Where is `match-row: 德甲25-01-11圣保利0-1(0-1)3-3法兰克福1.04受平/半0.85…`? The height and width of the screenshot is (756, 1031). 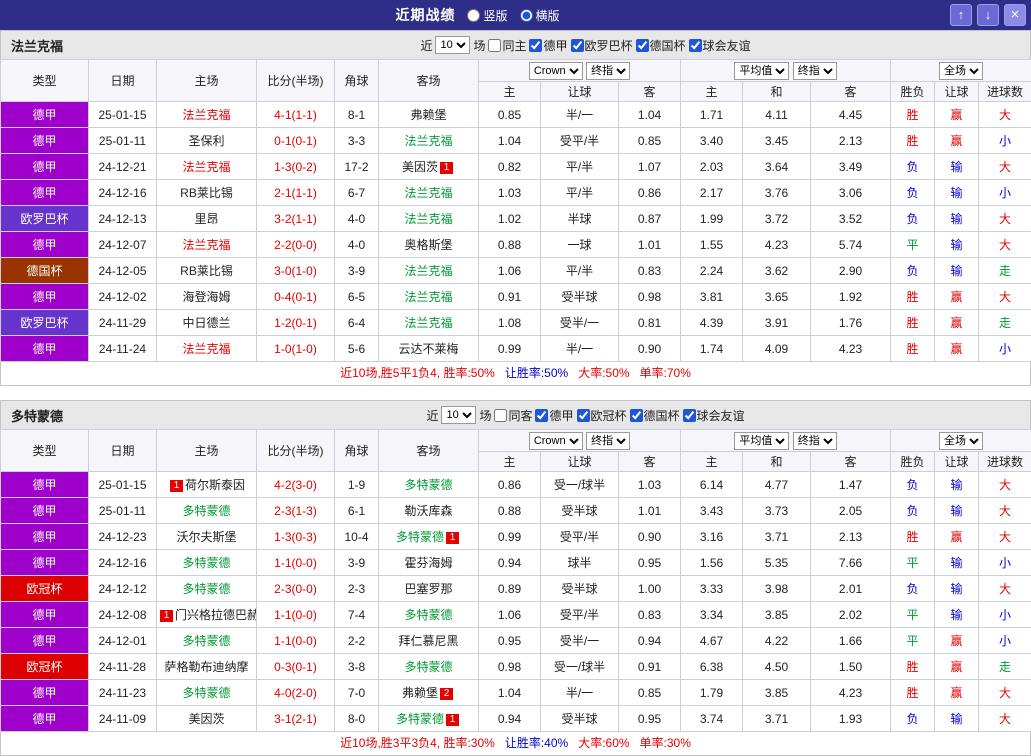 match-row: 德甲25-01-11圣保利0-1(0-1)3-3法兰克福1.04受平/半0.85… is located at coordinates (516, 141).